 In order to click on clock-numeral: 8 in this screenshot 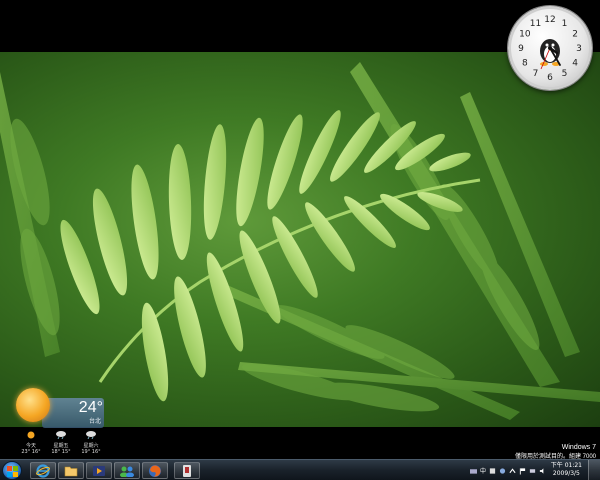, I will do `click(525, 64)`.